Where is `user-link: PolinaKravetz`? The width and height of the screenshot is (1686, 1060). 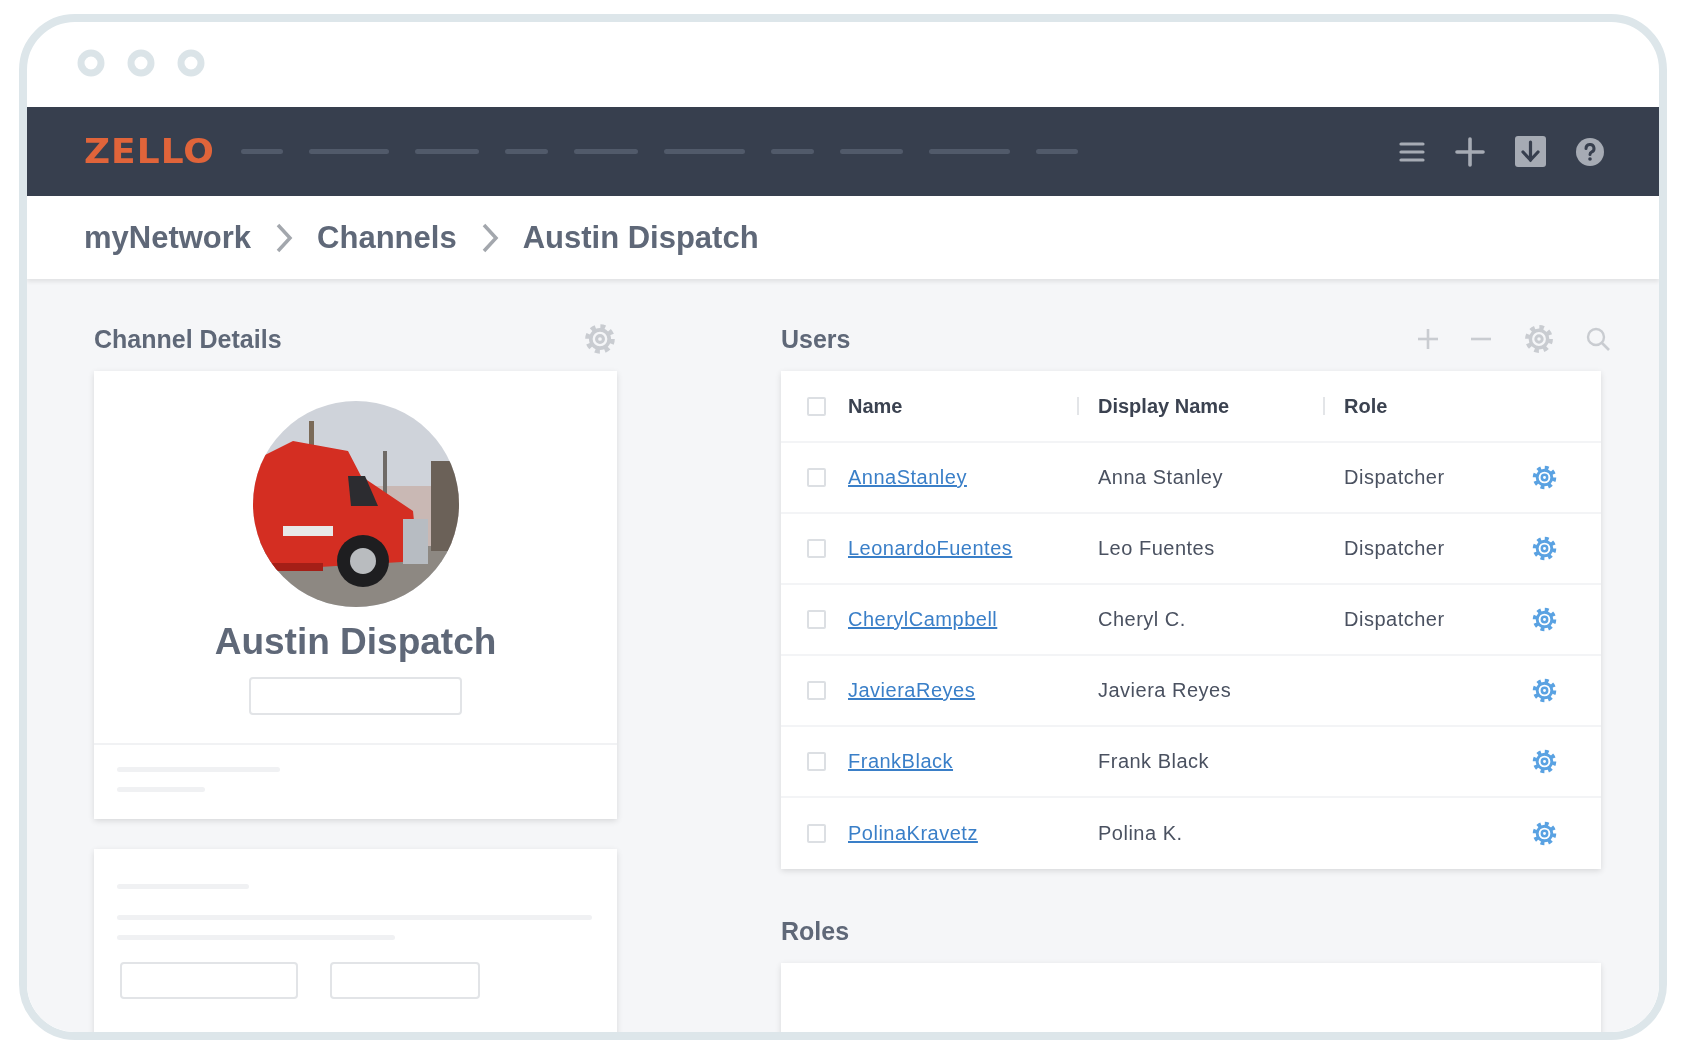 user-link: PolinaKravetz is located at coordinates (913, 833).